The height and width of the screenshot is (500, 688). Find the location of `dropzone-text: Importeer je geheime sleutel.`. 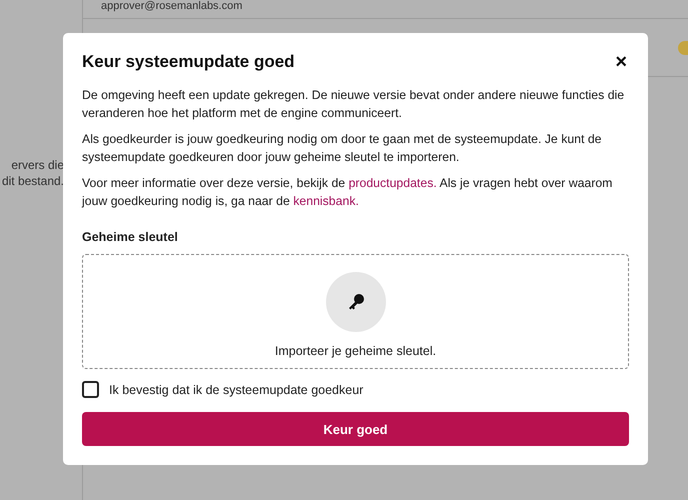

dropzone-text: Importeer je geheime sleutel. is located at coordinates (355, 351).